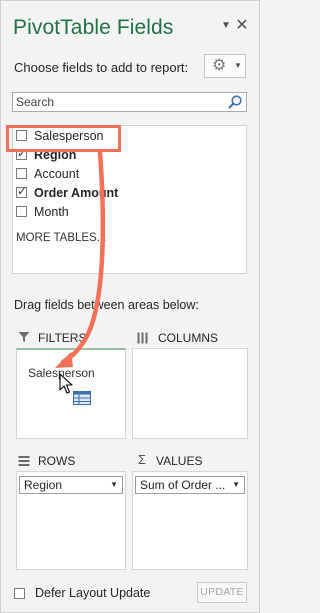 The image size is (320, 613). I want to click on columns-area-title: COLUMNS, so click(188, 338).